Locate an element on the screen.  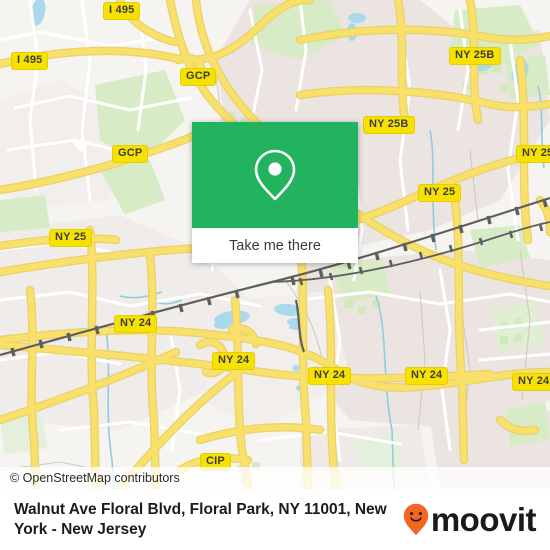
map-pin-icon is located at coordinates (275, 175).